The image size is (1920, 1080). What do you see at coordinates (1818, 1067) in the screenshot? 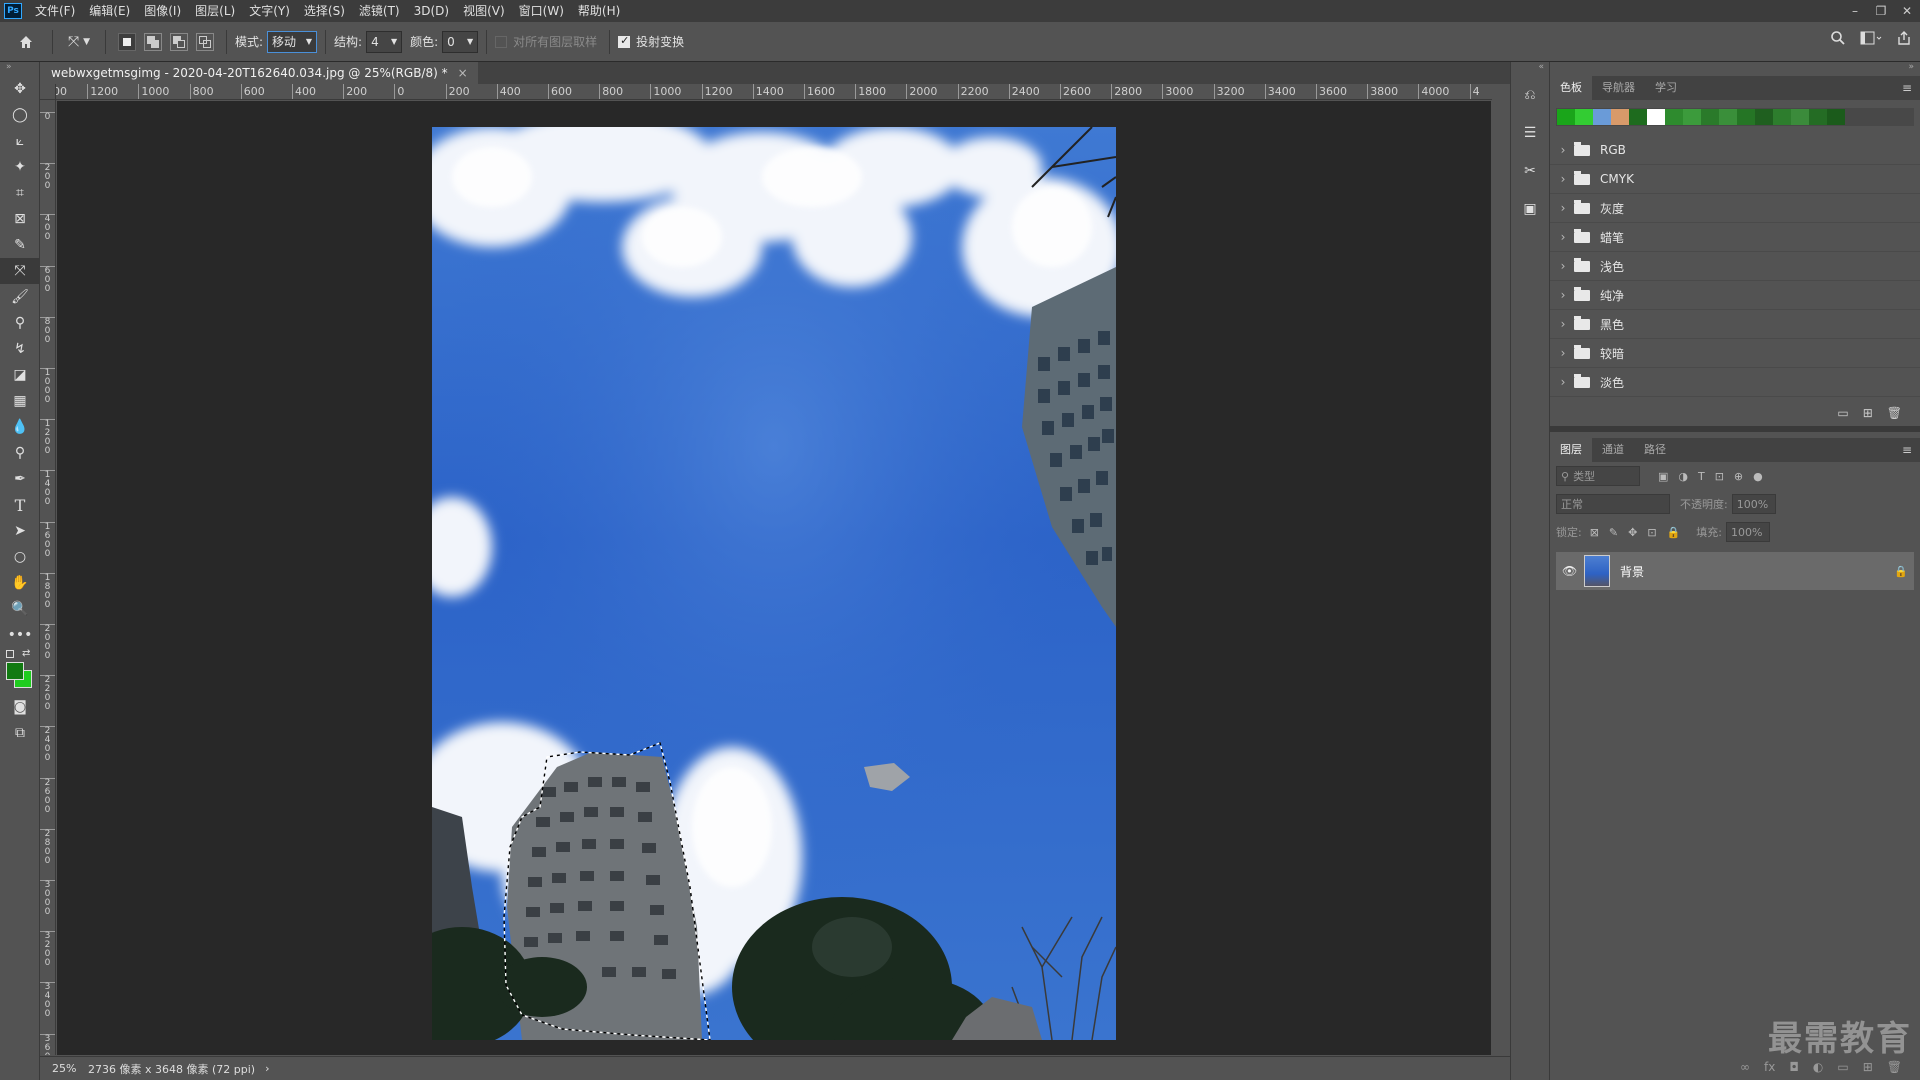
I see `adjustment-icon: ◐` at bounding box center [1818, 1067].